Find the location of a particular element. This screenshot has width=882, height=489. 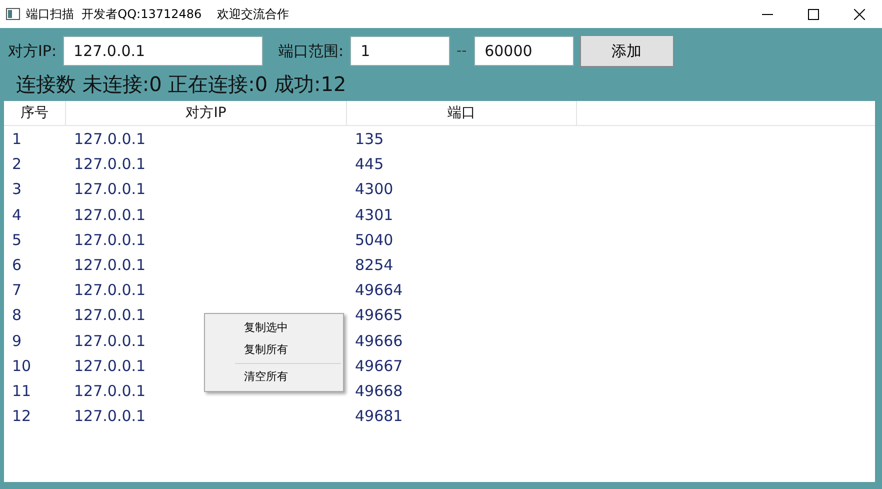

table-cell: 135 is located at coordinates (369, 139).